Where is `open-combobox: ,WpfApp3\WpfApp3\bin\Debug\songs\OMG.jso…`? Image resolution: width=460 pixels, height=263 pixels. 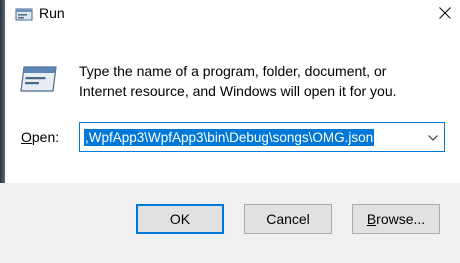
open-combobox: ,WpfApp3\WpfApp3\bin\Debug\songs\OMG.jso… is located at coordinates (262, 137).